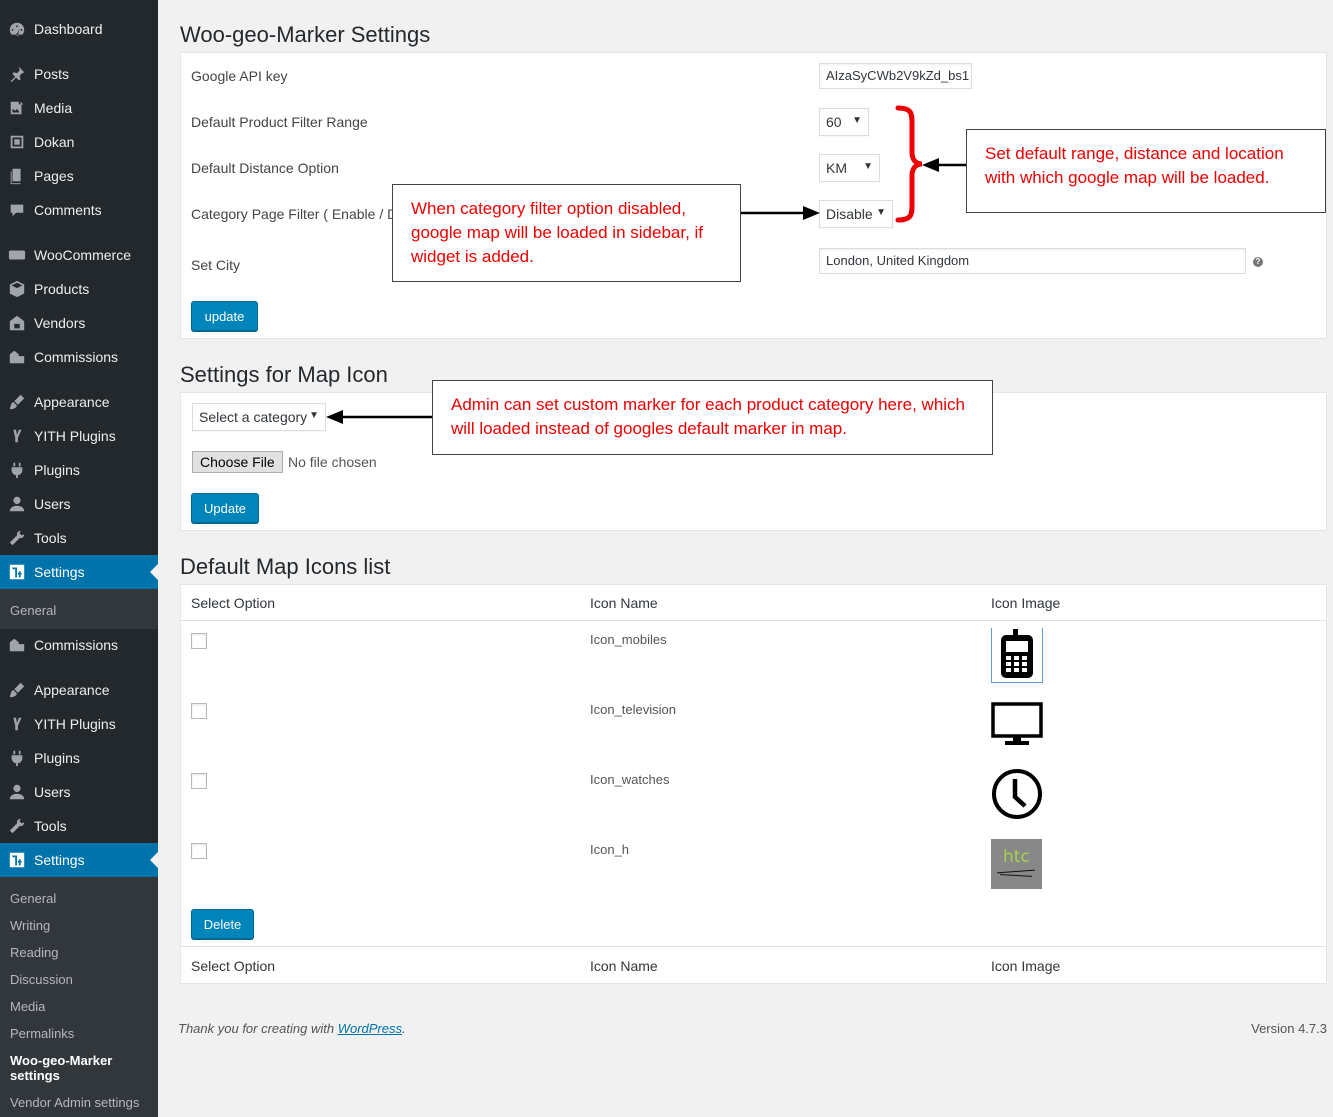 This screenshot has width=1333, height=1117. I want to click on menu-media: Media, so click(79, 108).